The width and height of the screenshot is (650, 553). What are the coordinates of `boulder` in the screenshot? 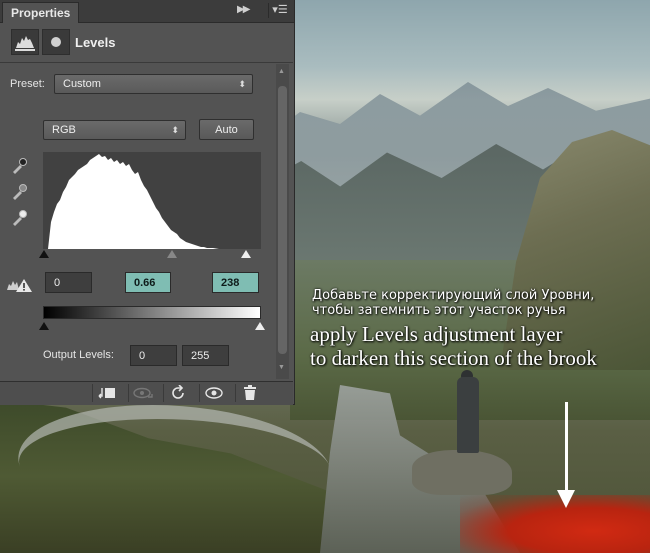 It's located at (462, 472).